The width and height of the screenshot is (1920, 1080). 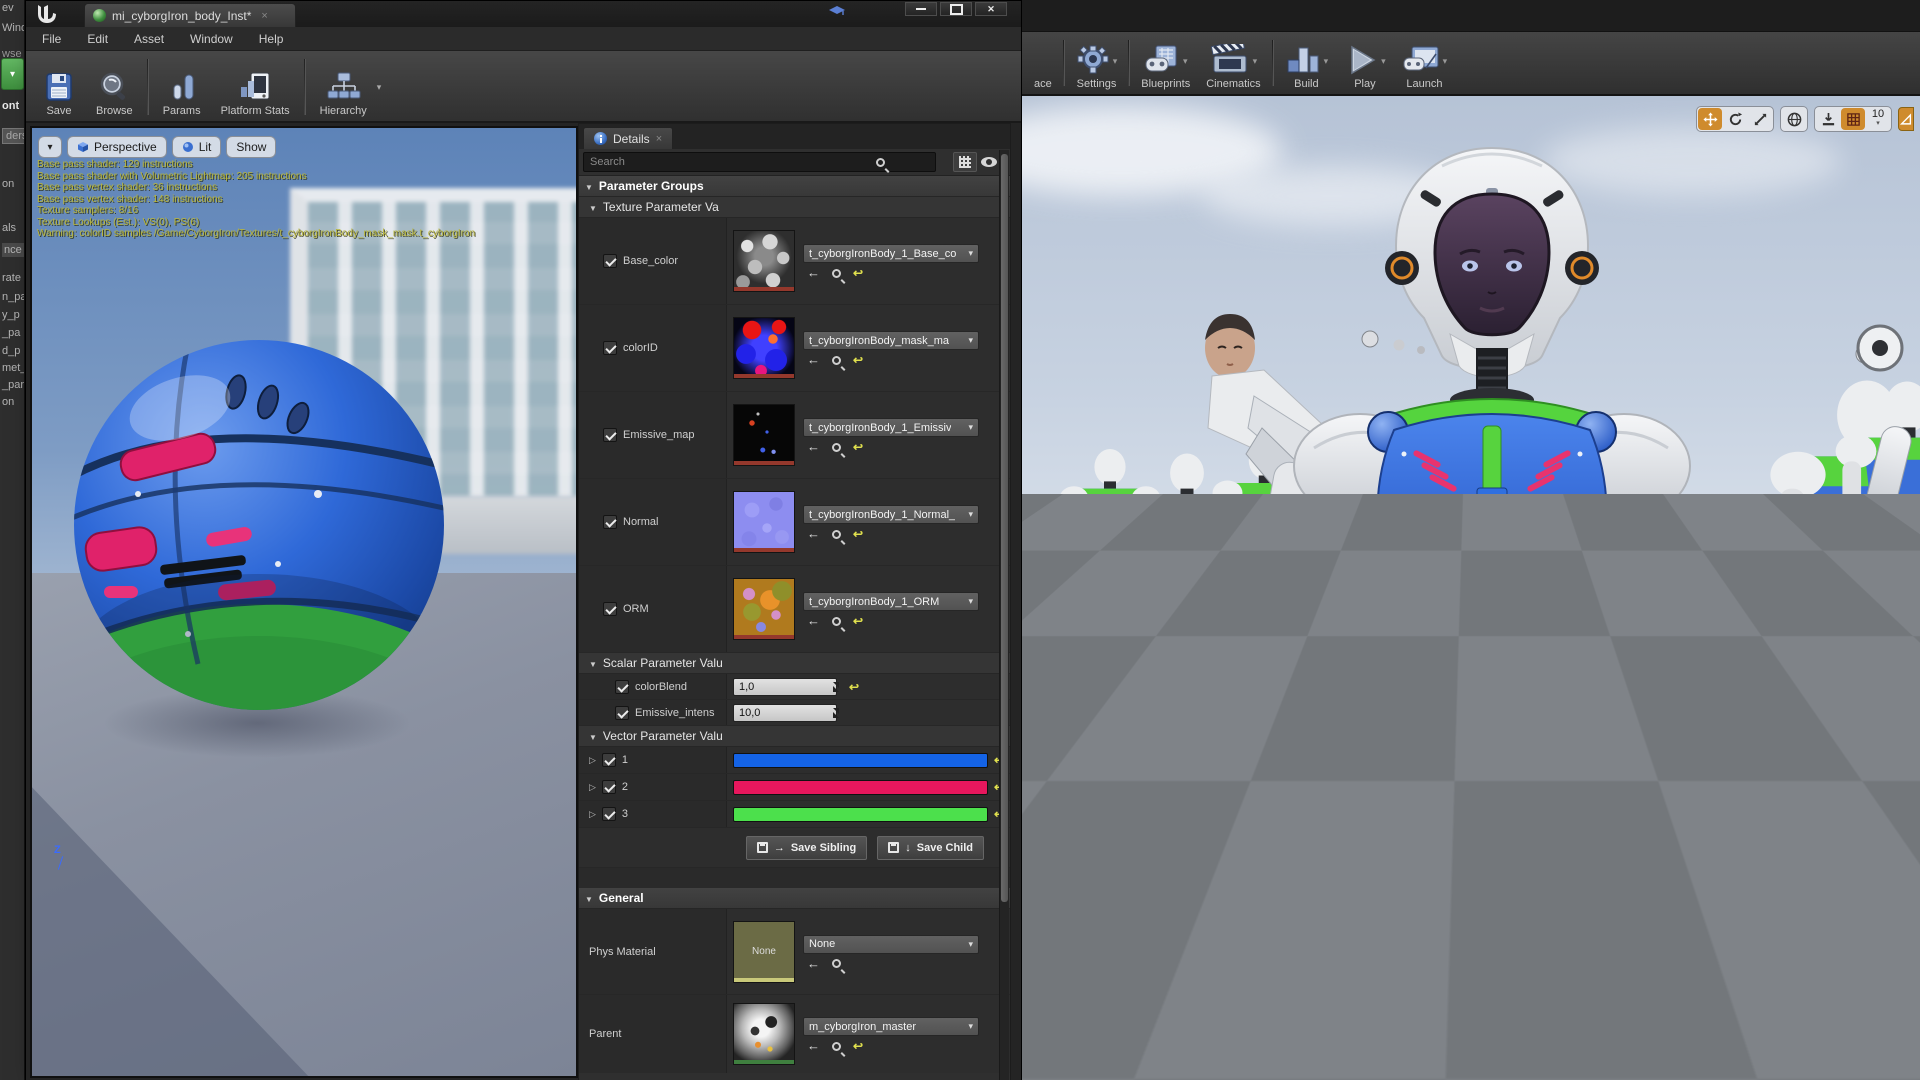 I want to click on menu-edit: Edit, so click(x=97, y=39).